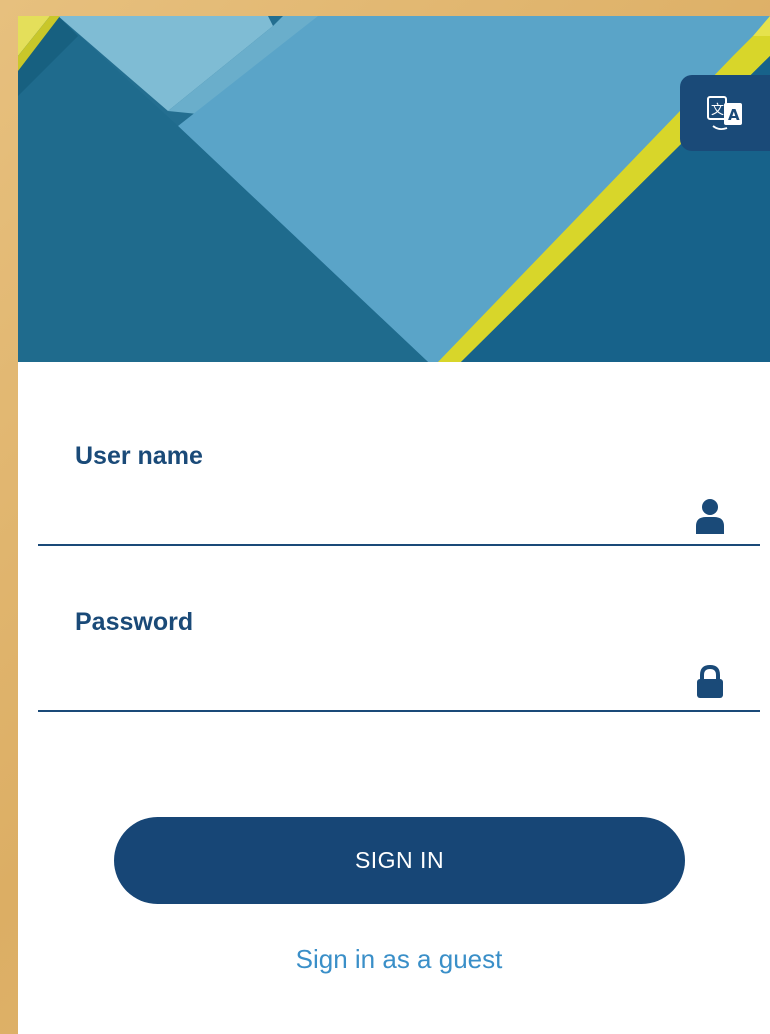  What do you see at coordinates (139, 456) in the screenshot?
I see `username-label: User name` at bounding box center [139, 456].